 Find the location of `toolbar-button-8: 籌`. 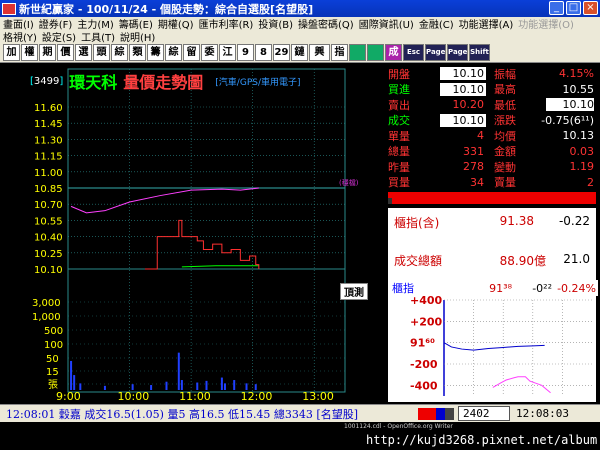

toolbar-button-8: 籌 is located at coordinates (155, 52).